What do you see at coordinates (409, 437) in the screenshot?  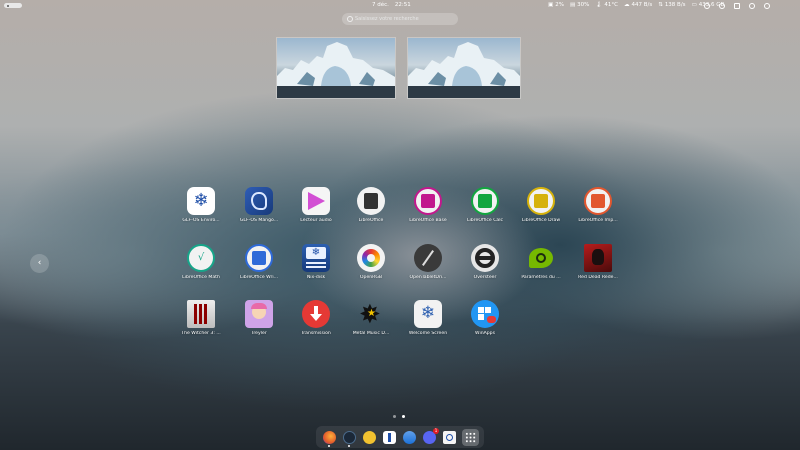 I see `files-icon` at bounding box center [409, 437].